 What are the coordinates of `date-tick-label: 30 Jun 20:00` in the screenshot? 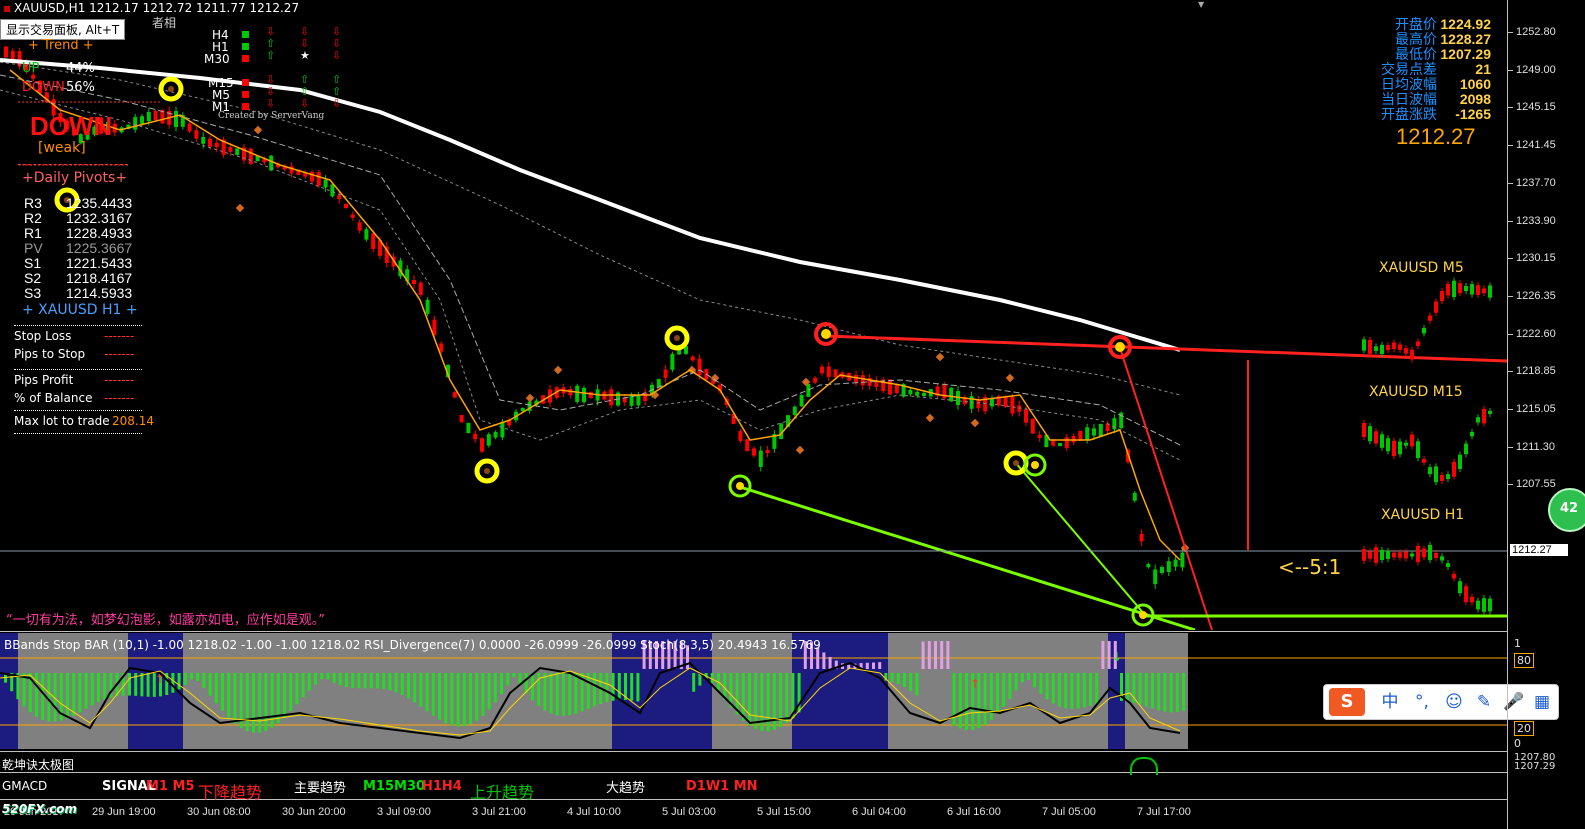 It's located at (314, 812).